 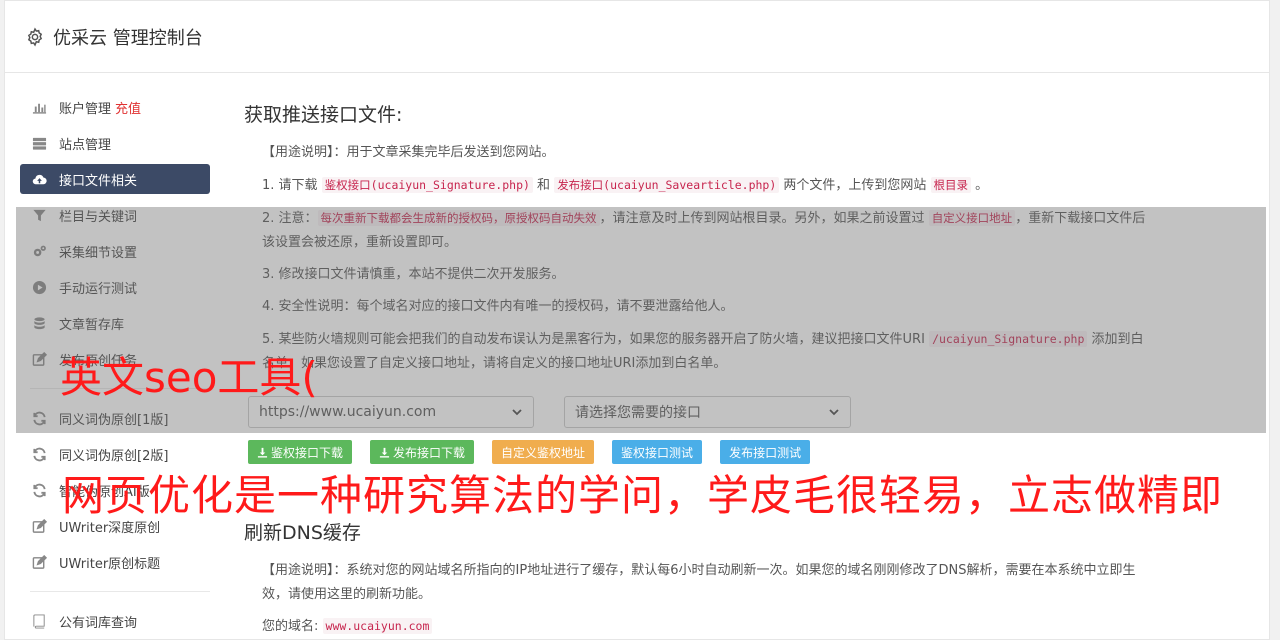 I want to click on instruction-3: 3. 修改接口文件请慎重，本站不提供二次开发服务。, so click(x=413, y=274).